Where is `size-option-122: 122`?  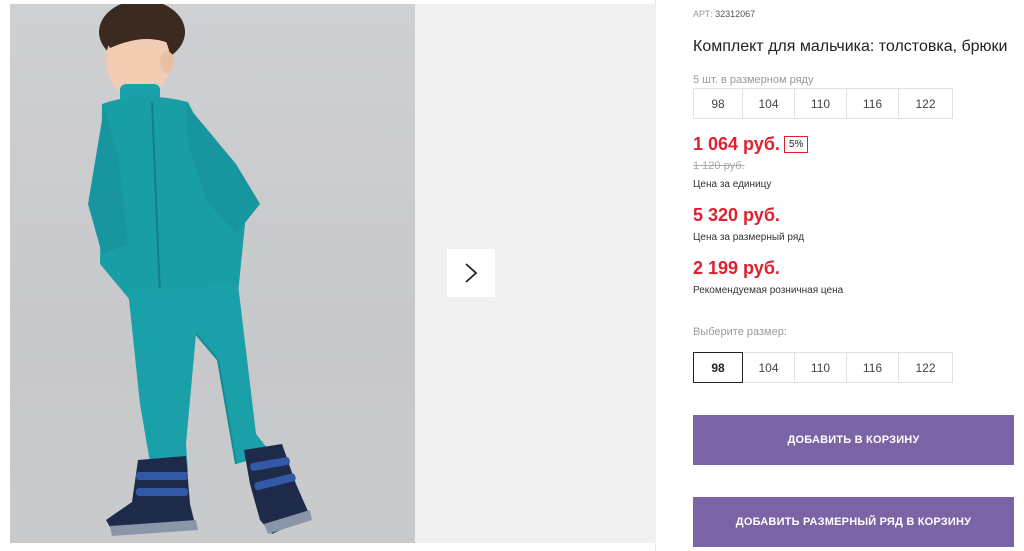 size-option-122: 122 is located at coordinates (925, 367).